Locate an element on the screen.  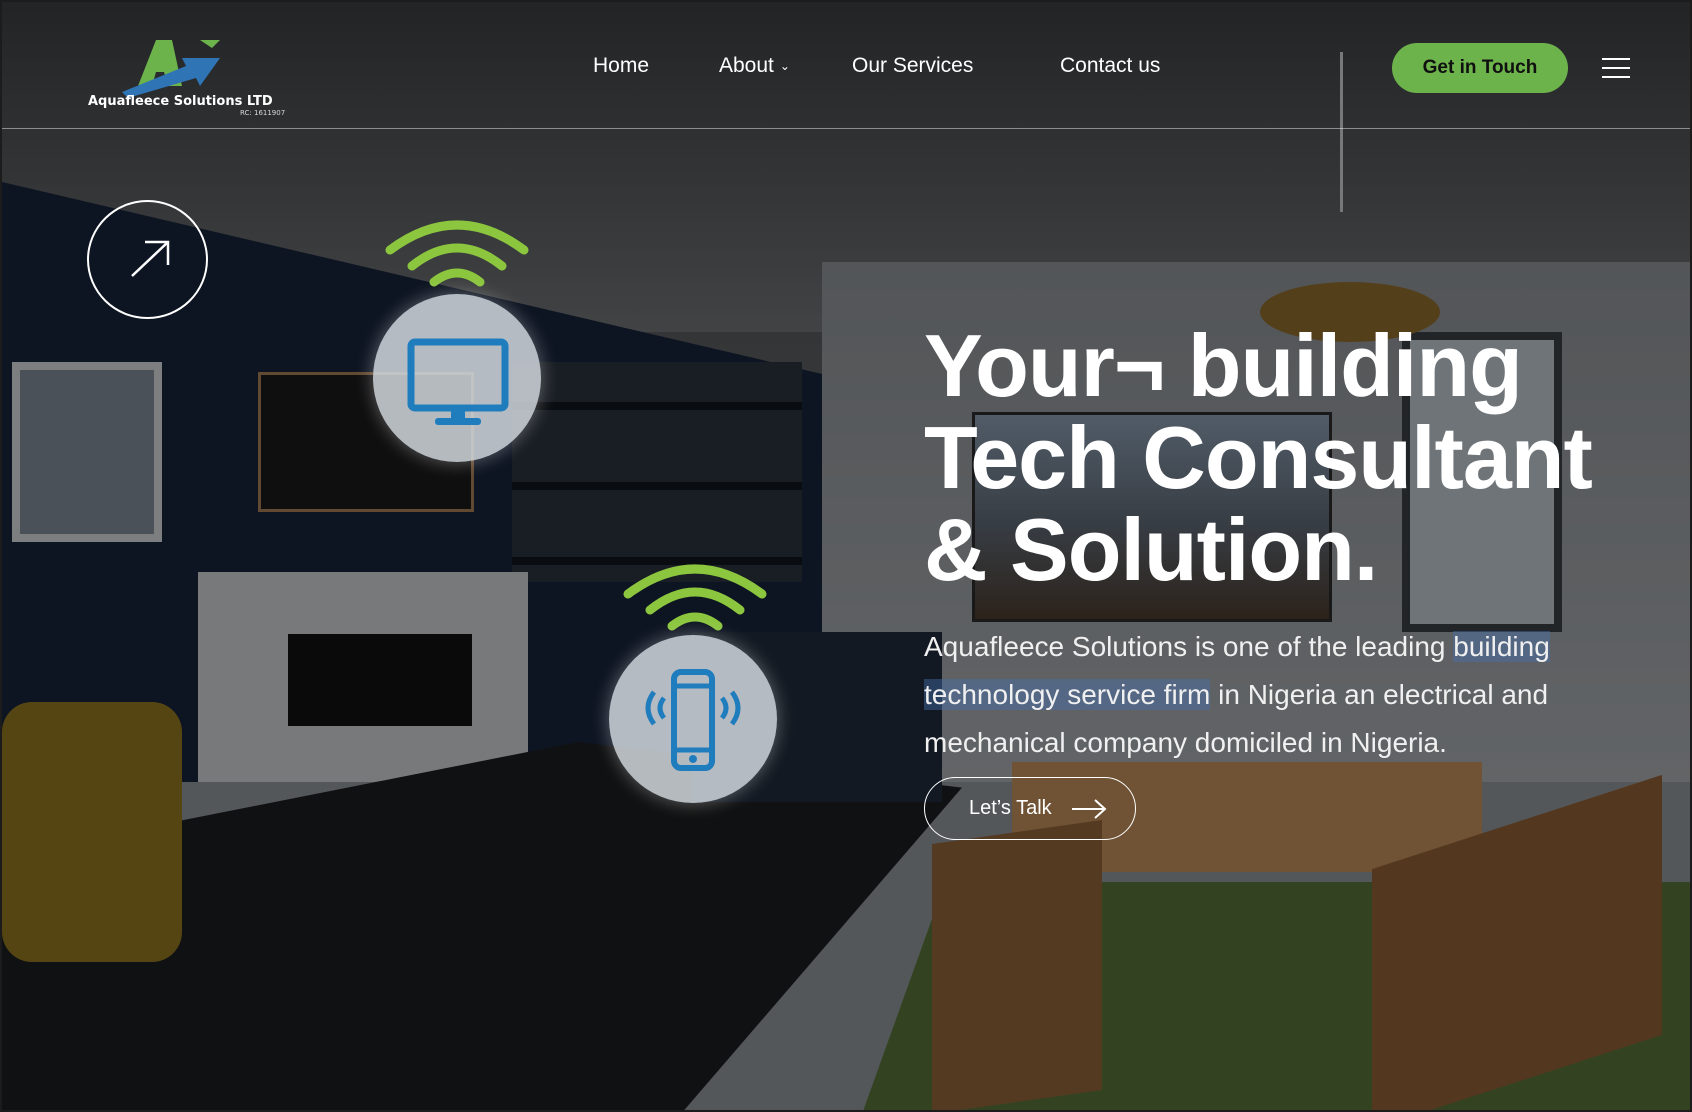
lets-talk-label: Let’s Talk is located at coordinates (1010, 808).